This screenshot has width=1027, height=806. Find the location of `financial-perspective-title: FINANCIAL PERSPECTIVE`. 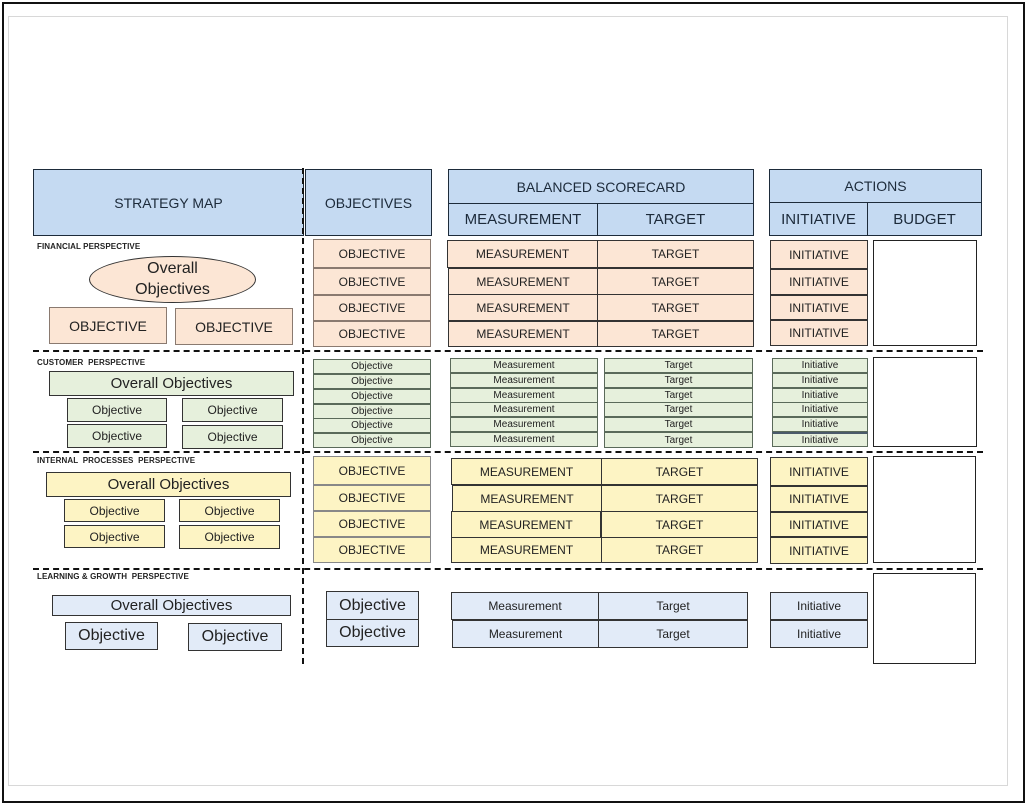

financial-perspective-title: FINANCIAL PERSPECTIVE is located at coordinates (89, 246).